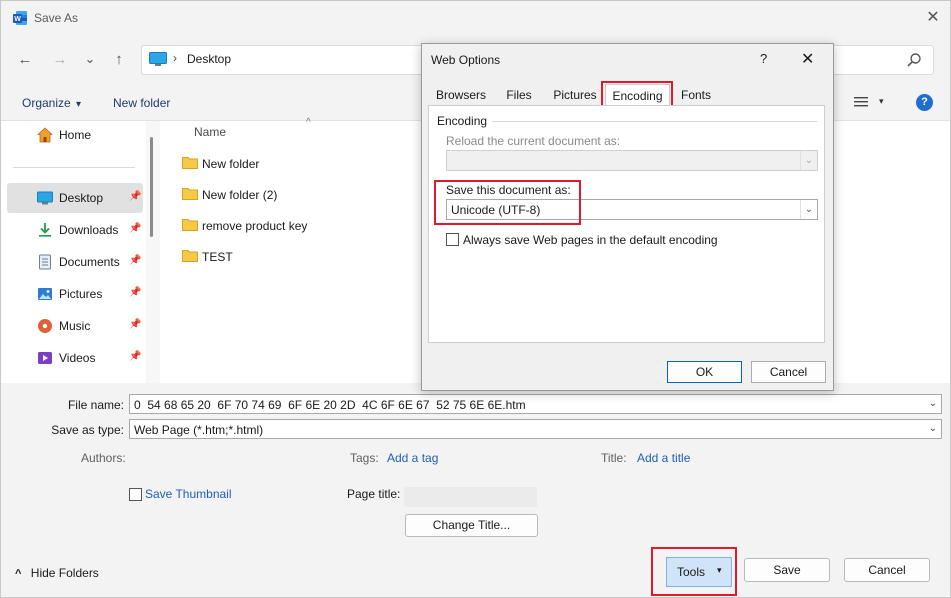 The height and width of the screenshot is (598, 951). I want to click on save-as-type-select: Web Page (*.htm;*.html) ⌄, so click(535, 429).